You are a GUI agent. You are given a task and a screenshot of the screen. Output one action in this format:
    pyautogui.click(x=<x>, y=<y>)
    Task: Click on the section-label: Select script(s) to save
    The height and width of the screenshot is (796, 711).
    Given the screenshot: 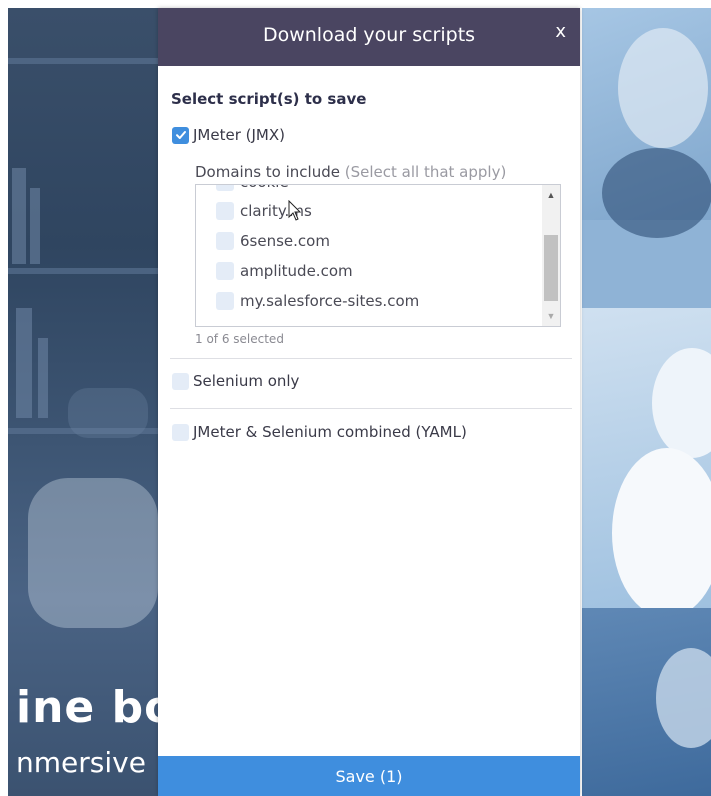 What is the action you would take?
    pyautogui.click(x=269, y=99)
    